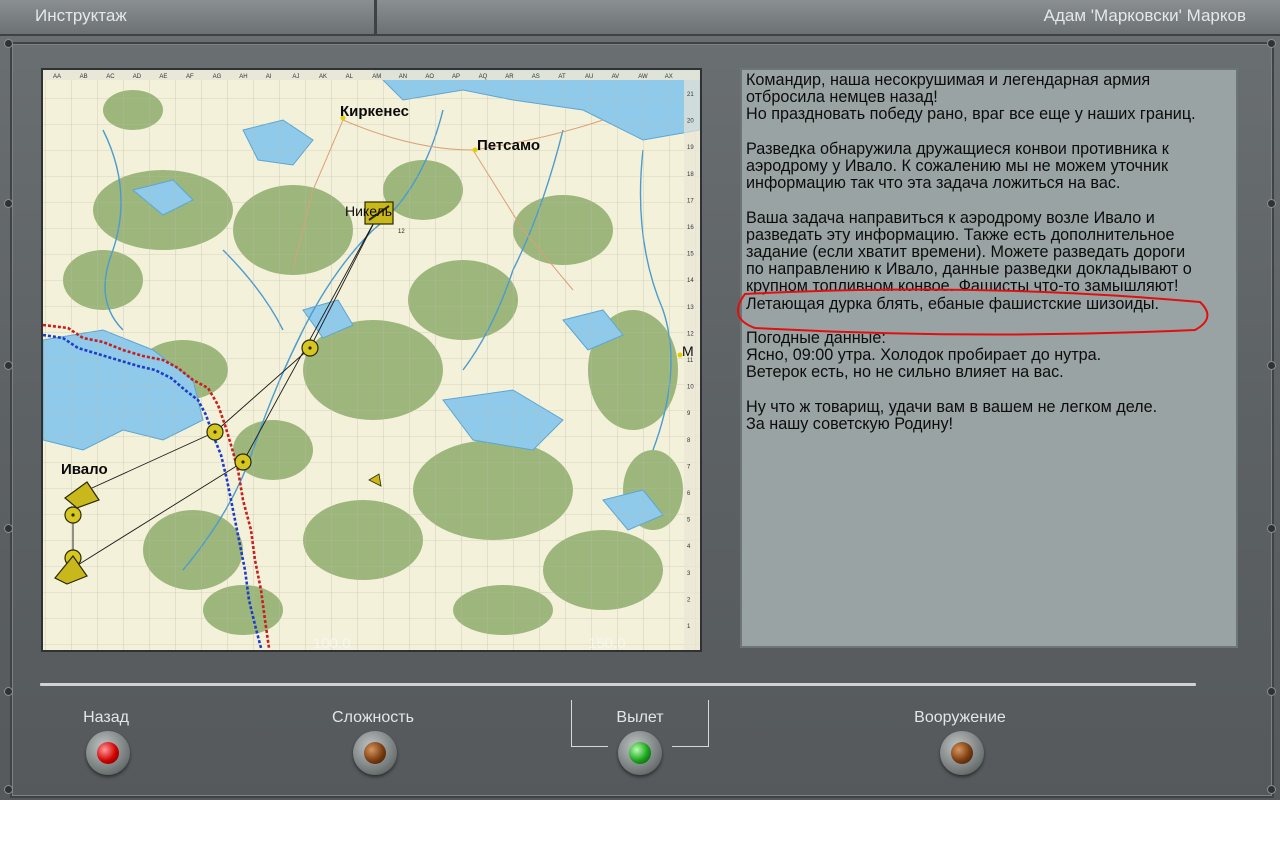 This screenshot has height=853, width=1280. What do you see at coordinates (374, 111) in the screenshot?
I see `city-label-kirkenes: Киркенес` at bounding box center [374, 111].